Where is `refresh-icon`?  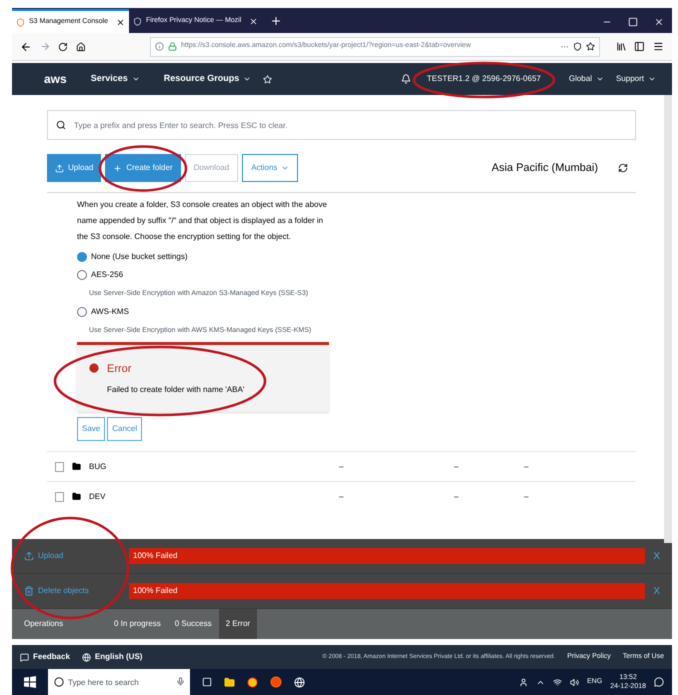
refresh-icon is located at coordinates (623, 168).